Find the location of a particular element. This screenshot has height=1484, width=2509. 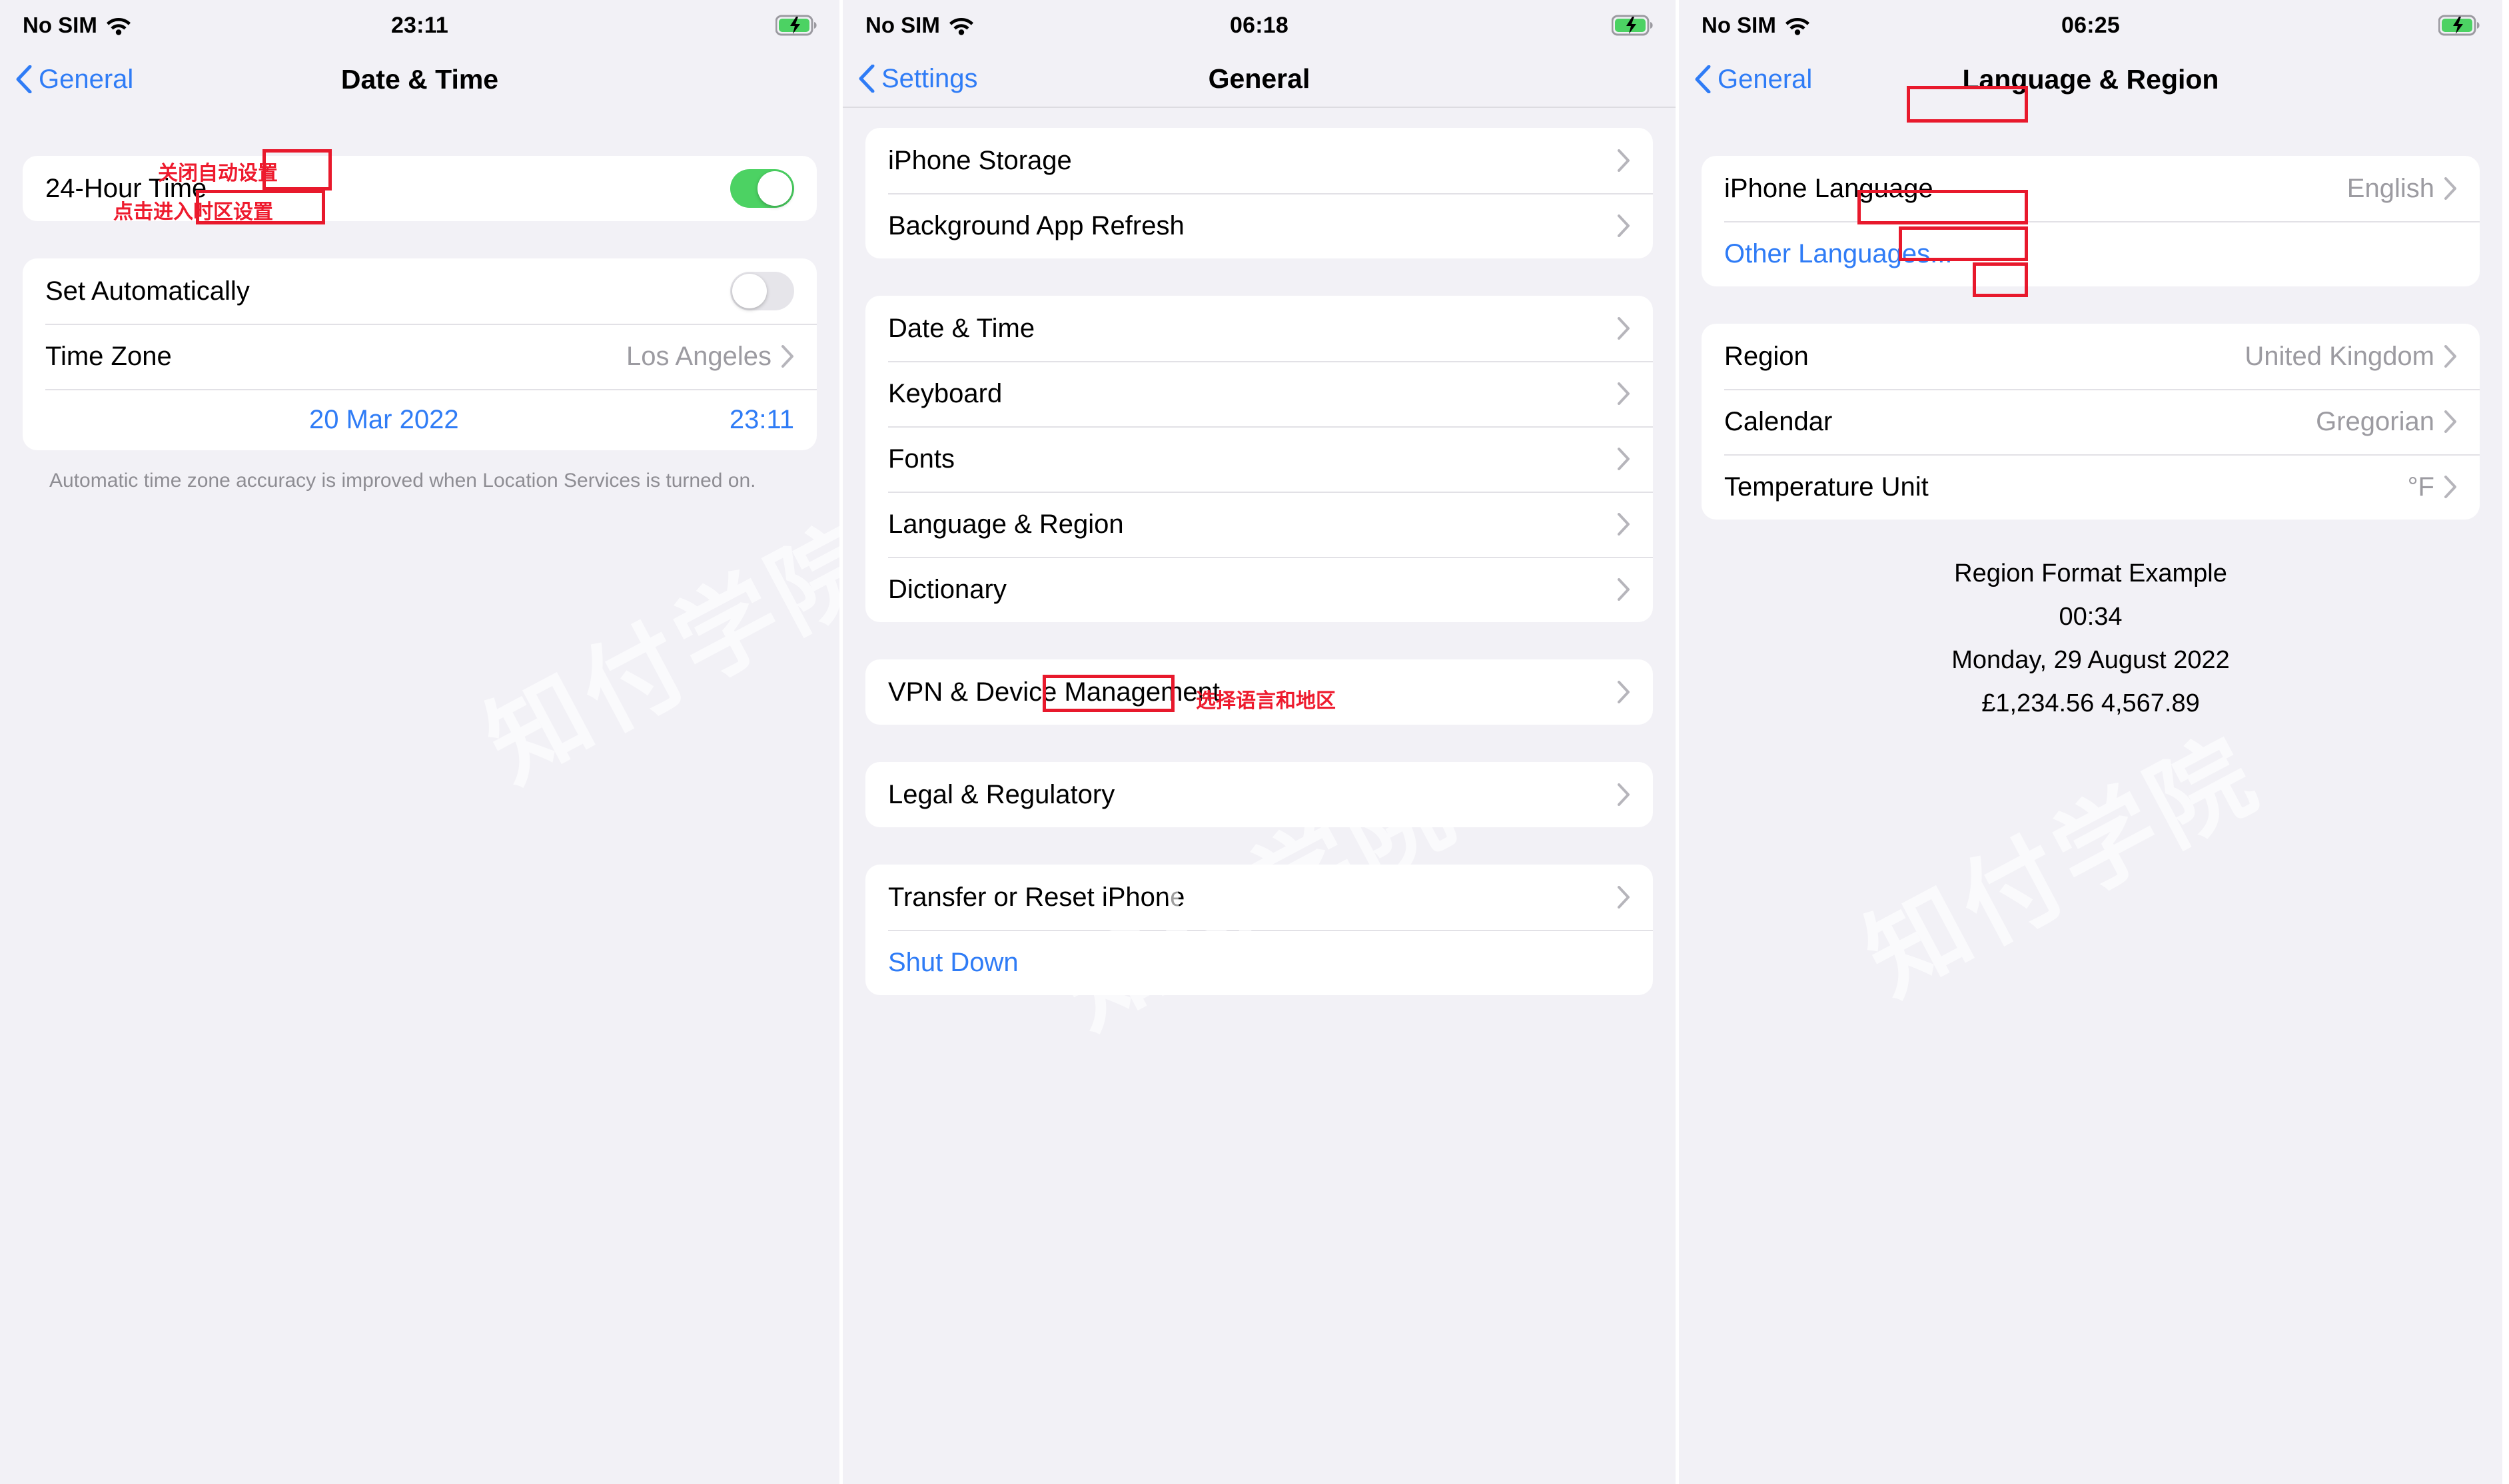

row-language-and-region: Language & Region is located at coordinates (1259, 525).